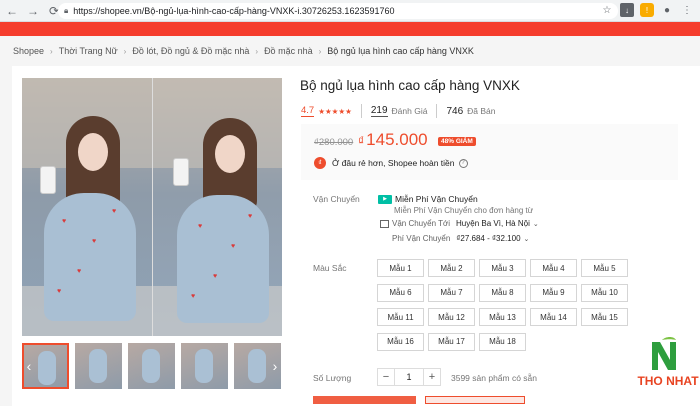 This screenshot has width=700, height=406. I want to click on buy-now-button, so click(475, 400).